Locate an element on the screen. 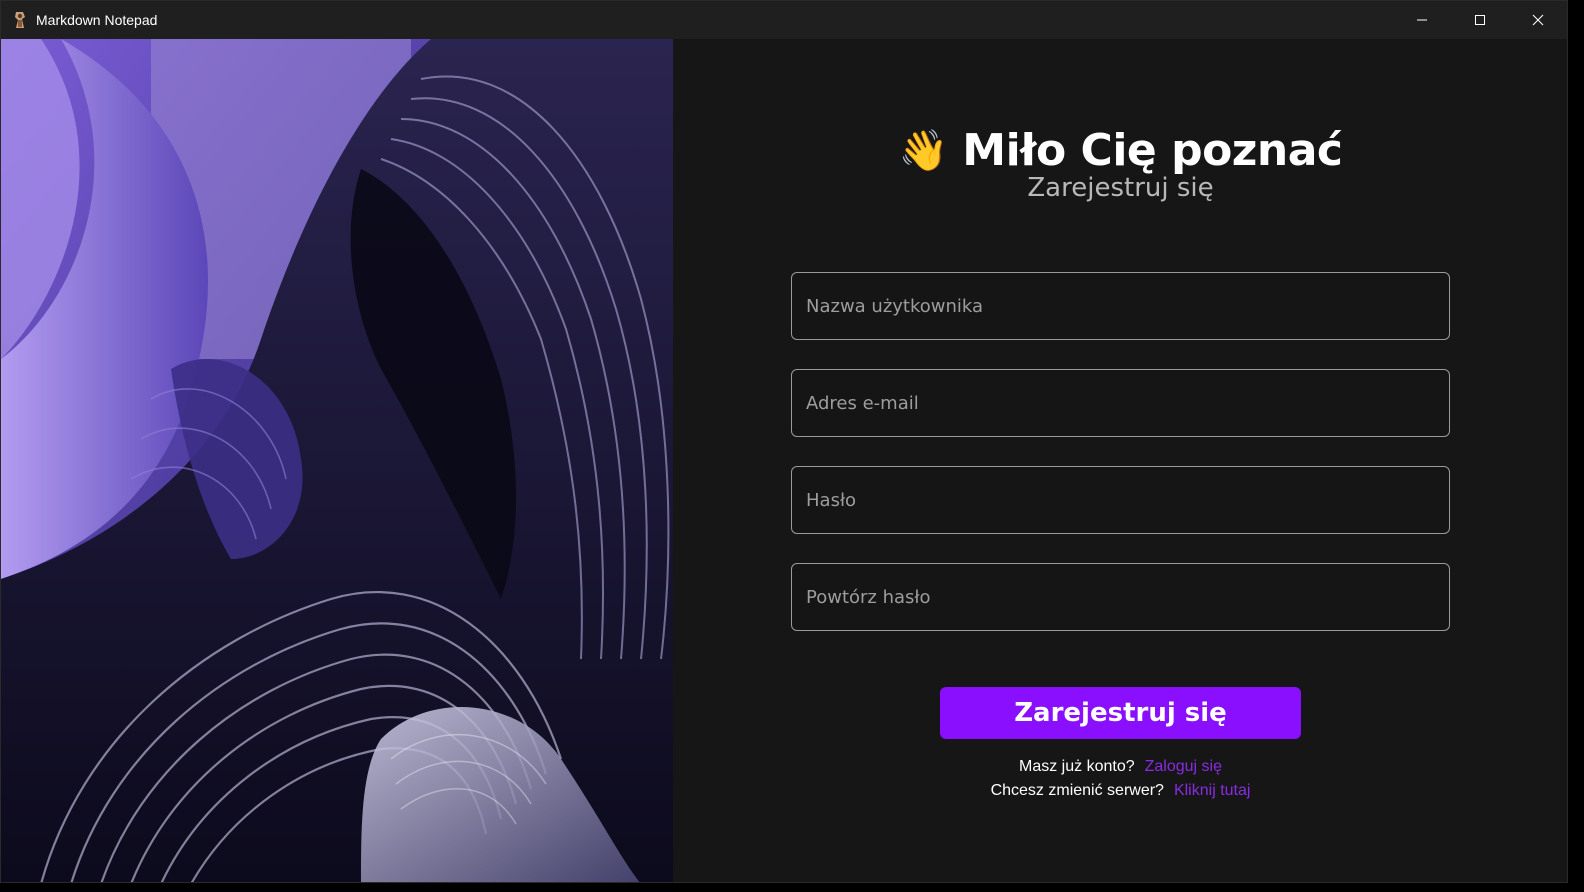 Image resolution: width=1584 pixels, height=892 pixels. close-icon is located at coordinates (1538, 20).